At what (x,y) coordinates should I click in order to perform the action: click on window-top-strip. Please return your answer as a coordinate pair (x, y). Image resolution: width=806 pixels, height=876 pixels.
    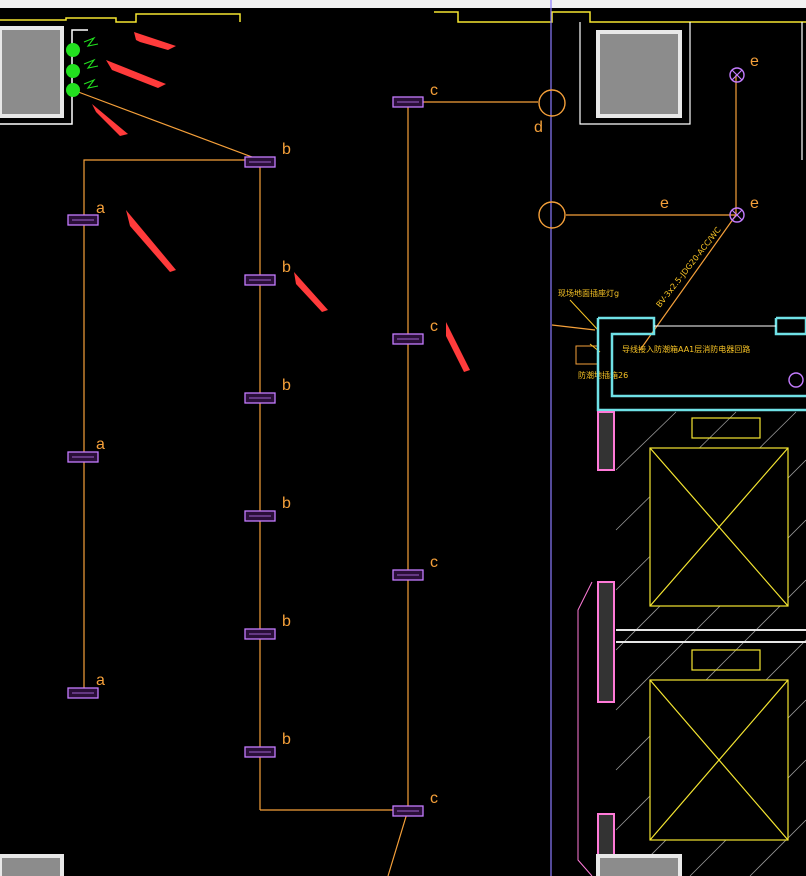
    Looking at the image, I should click on (403, 4).